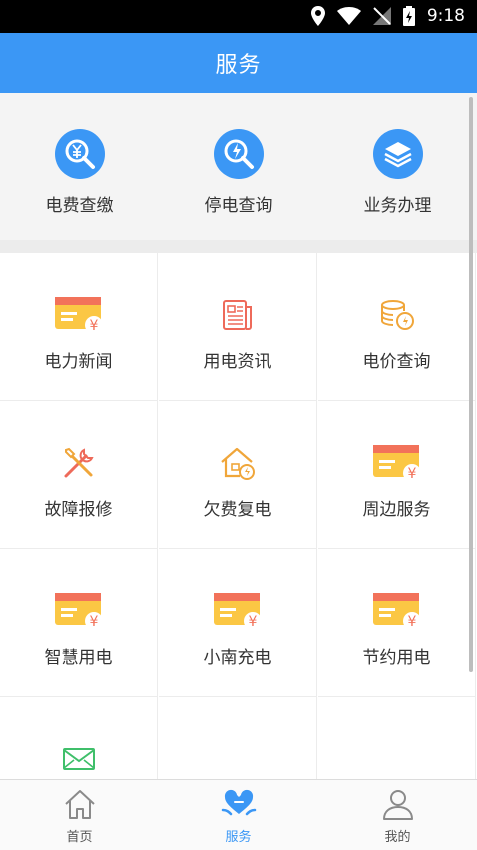 The width and height of the screenshot is (477, 850). I want to click on mail-icon, so click(78, 759).